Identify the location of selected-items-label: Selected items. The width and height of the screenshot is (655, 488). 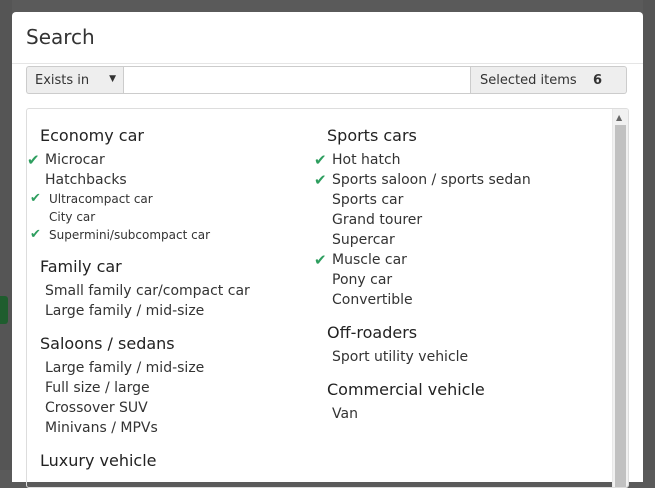
(528, 80).